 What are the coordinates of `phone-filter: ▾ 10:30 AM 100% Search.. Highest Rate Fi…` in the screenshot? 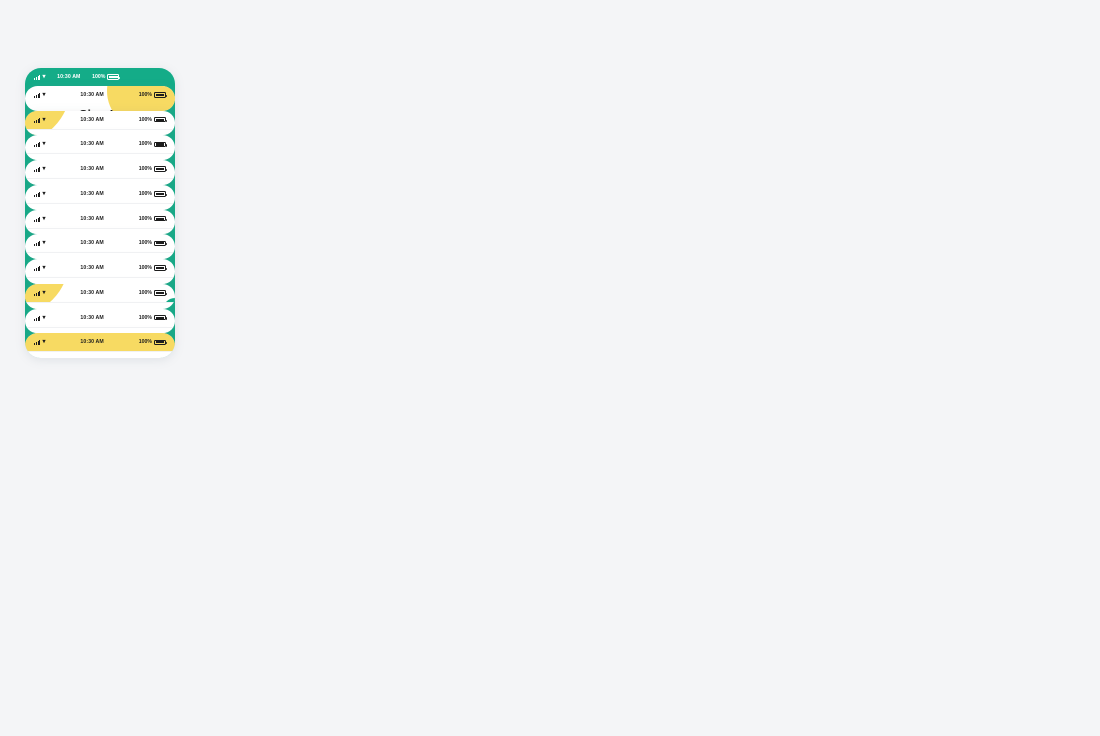 It's located at (100, 222).